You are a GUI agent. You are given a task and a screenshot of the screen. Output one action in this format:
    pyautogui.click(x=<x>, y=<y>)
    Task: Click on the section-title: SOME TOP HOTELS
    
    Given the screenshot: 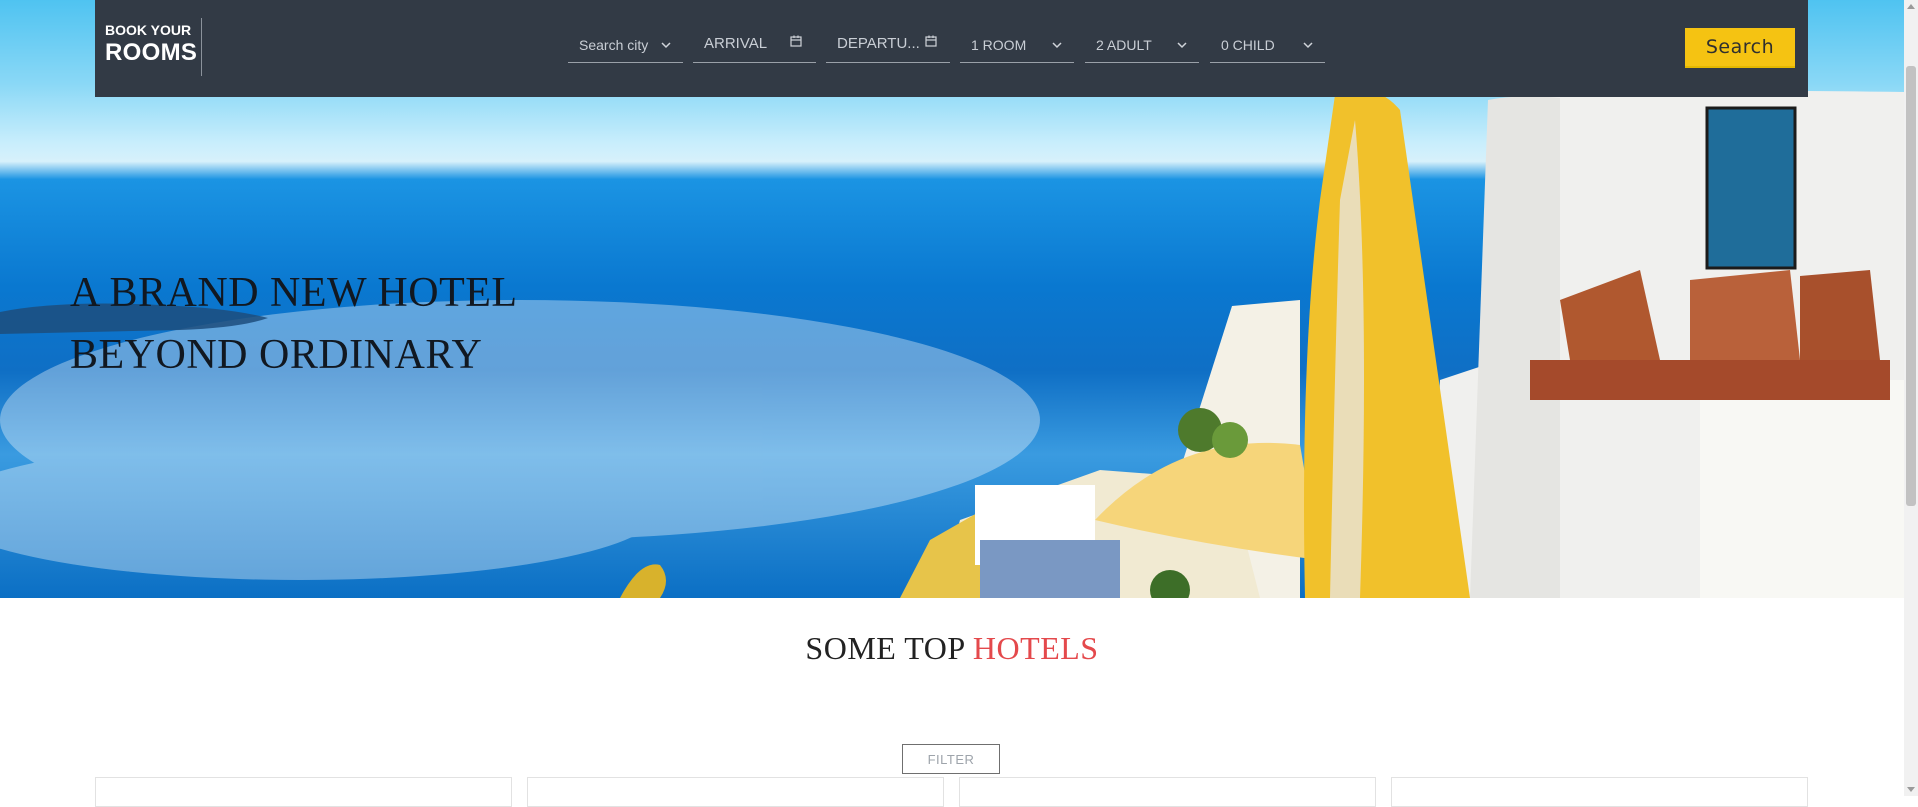 What is the action you would take?
    pyautogui.click(x=952, y=648)
    